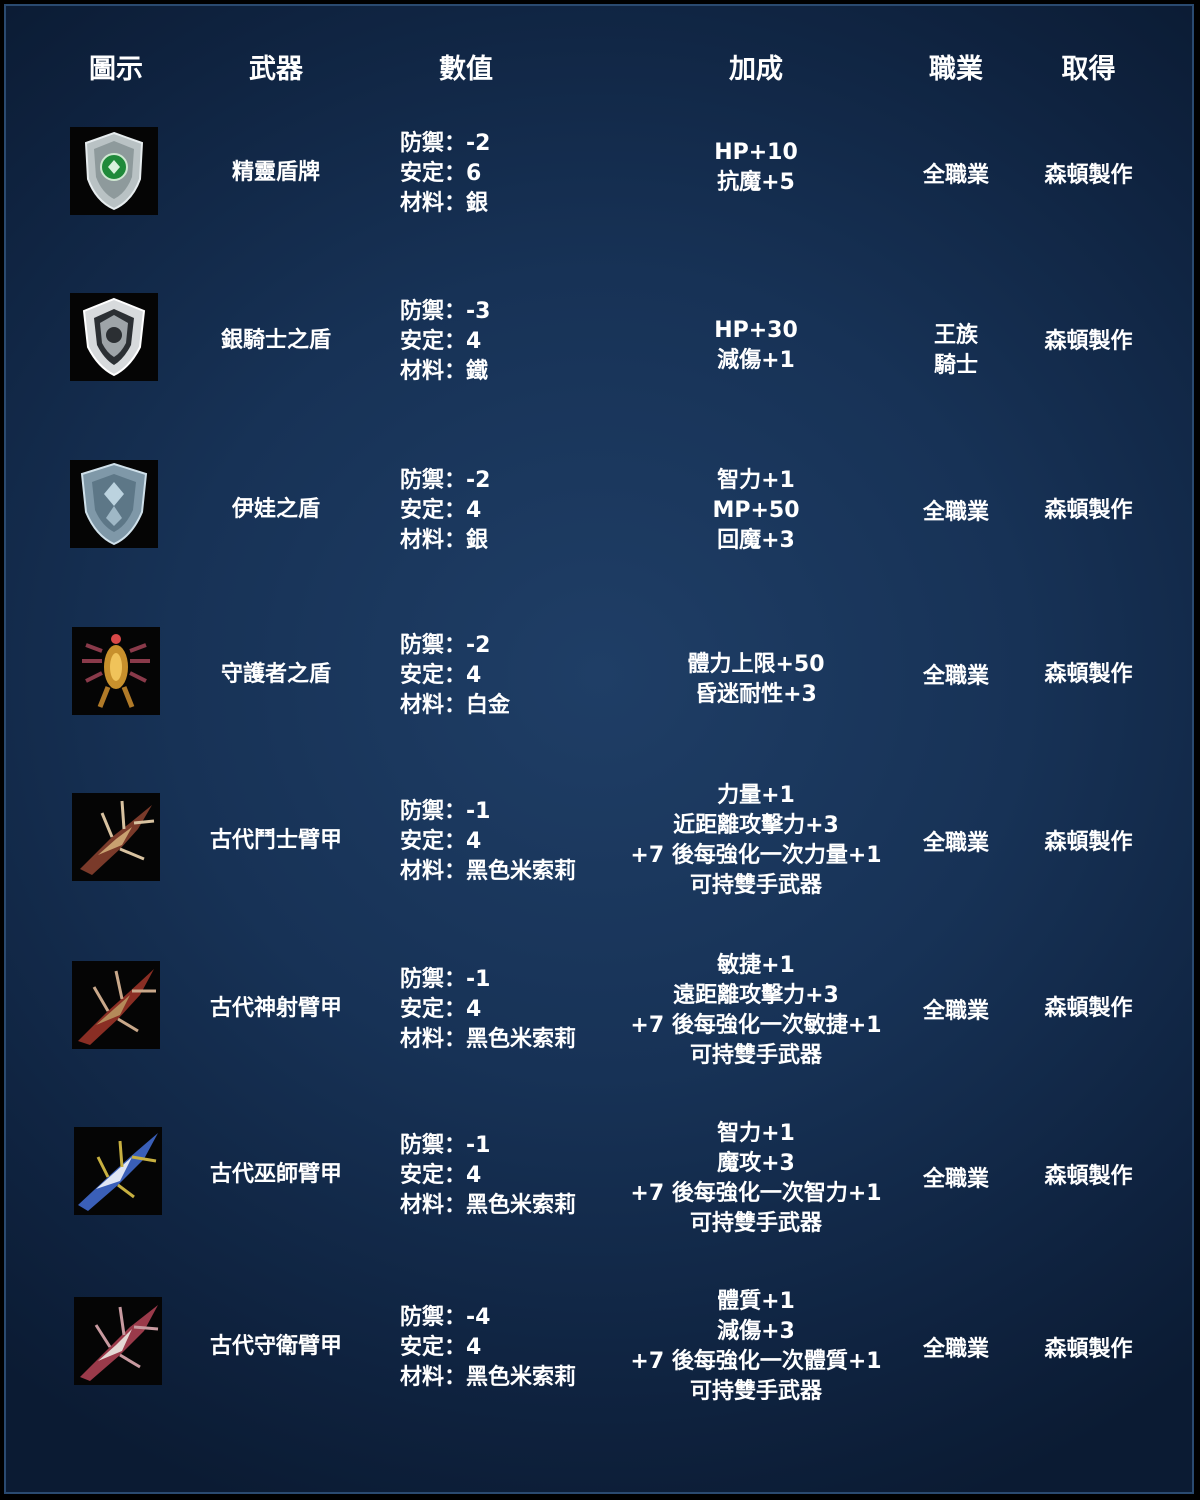 Image resolution: width=1200 pixels, height=1500 pixels. Describe the element at coordinates (756, 540) in the screenshot. I see `bonus-line: 回魔+3` at that location.